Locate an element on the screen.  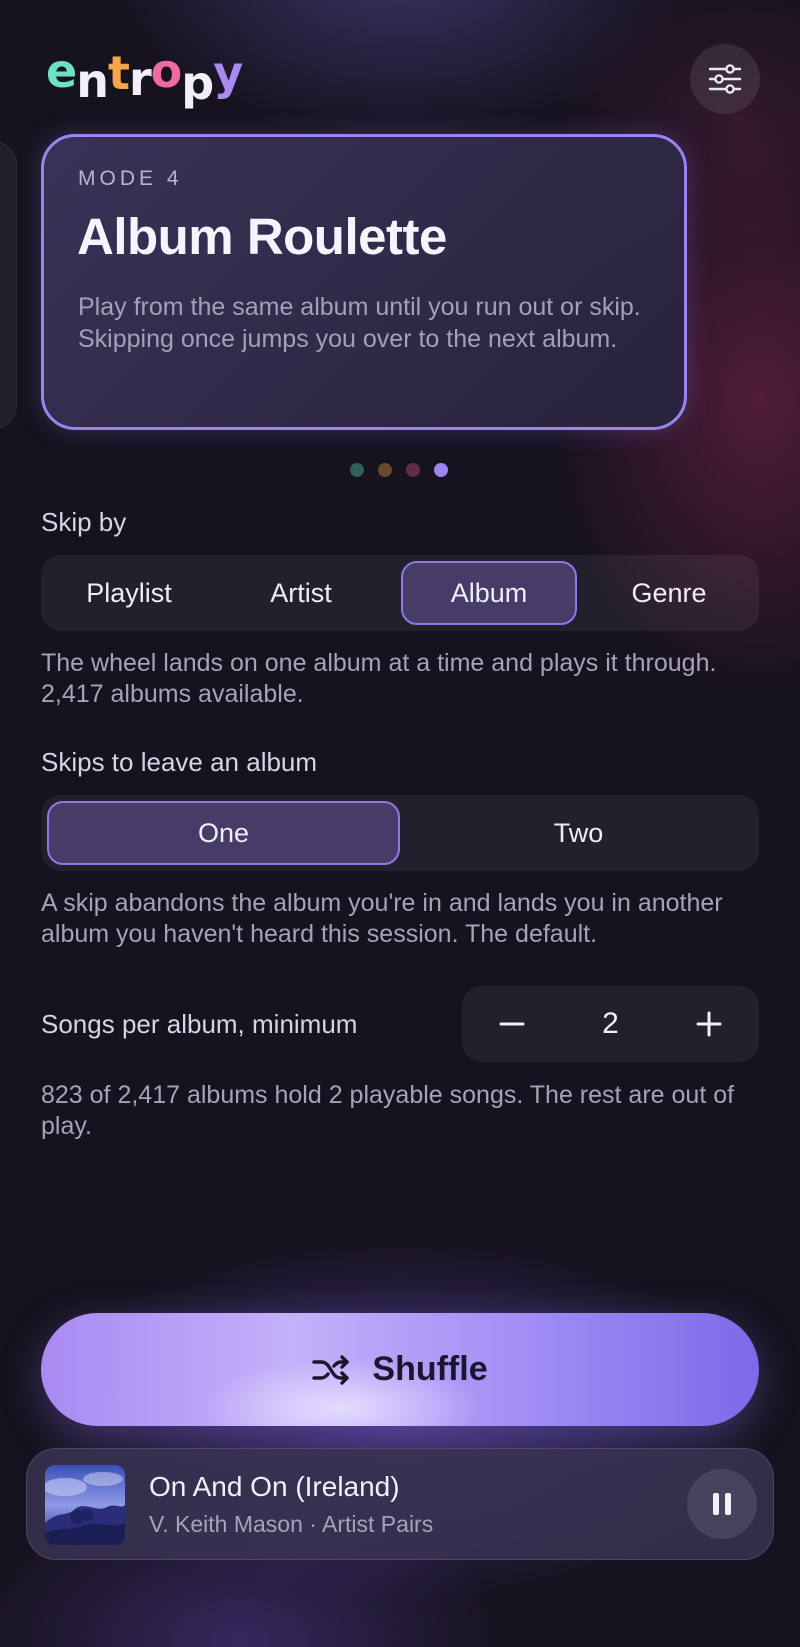
logo-letter: t is located at coordinates (118, 73).